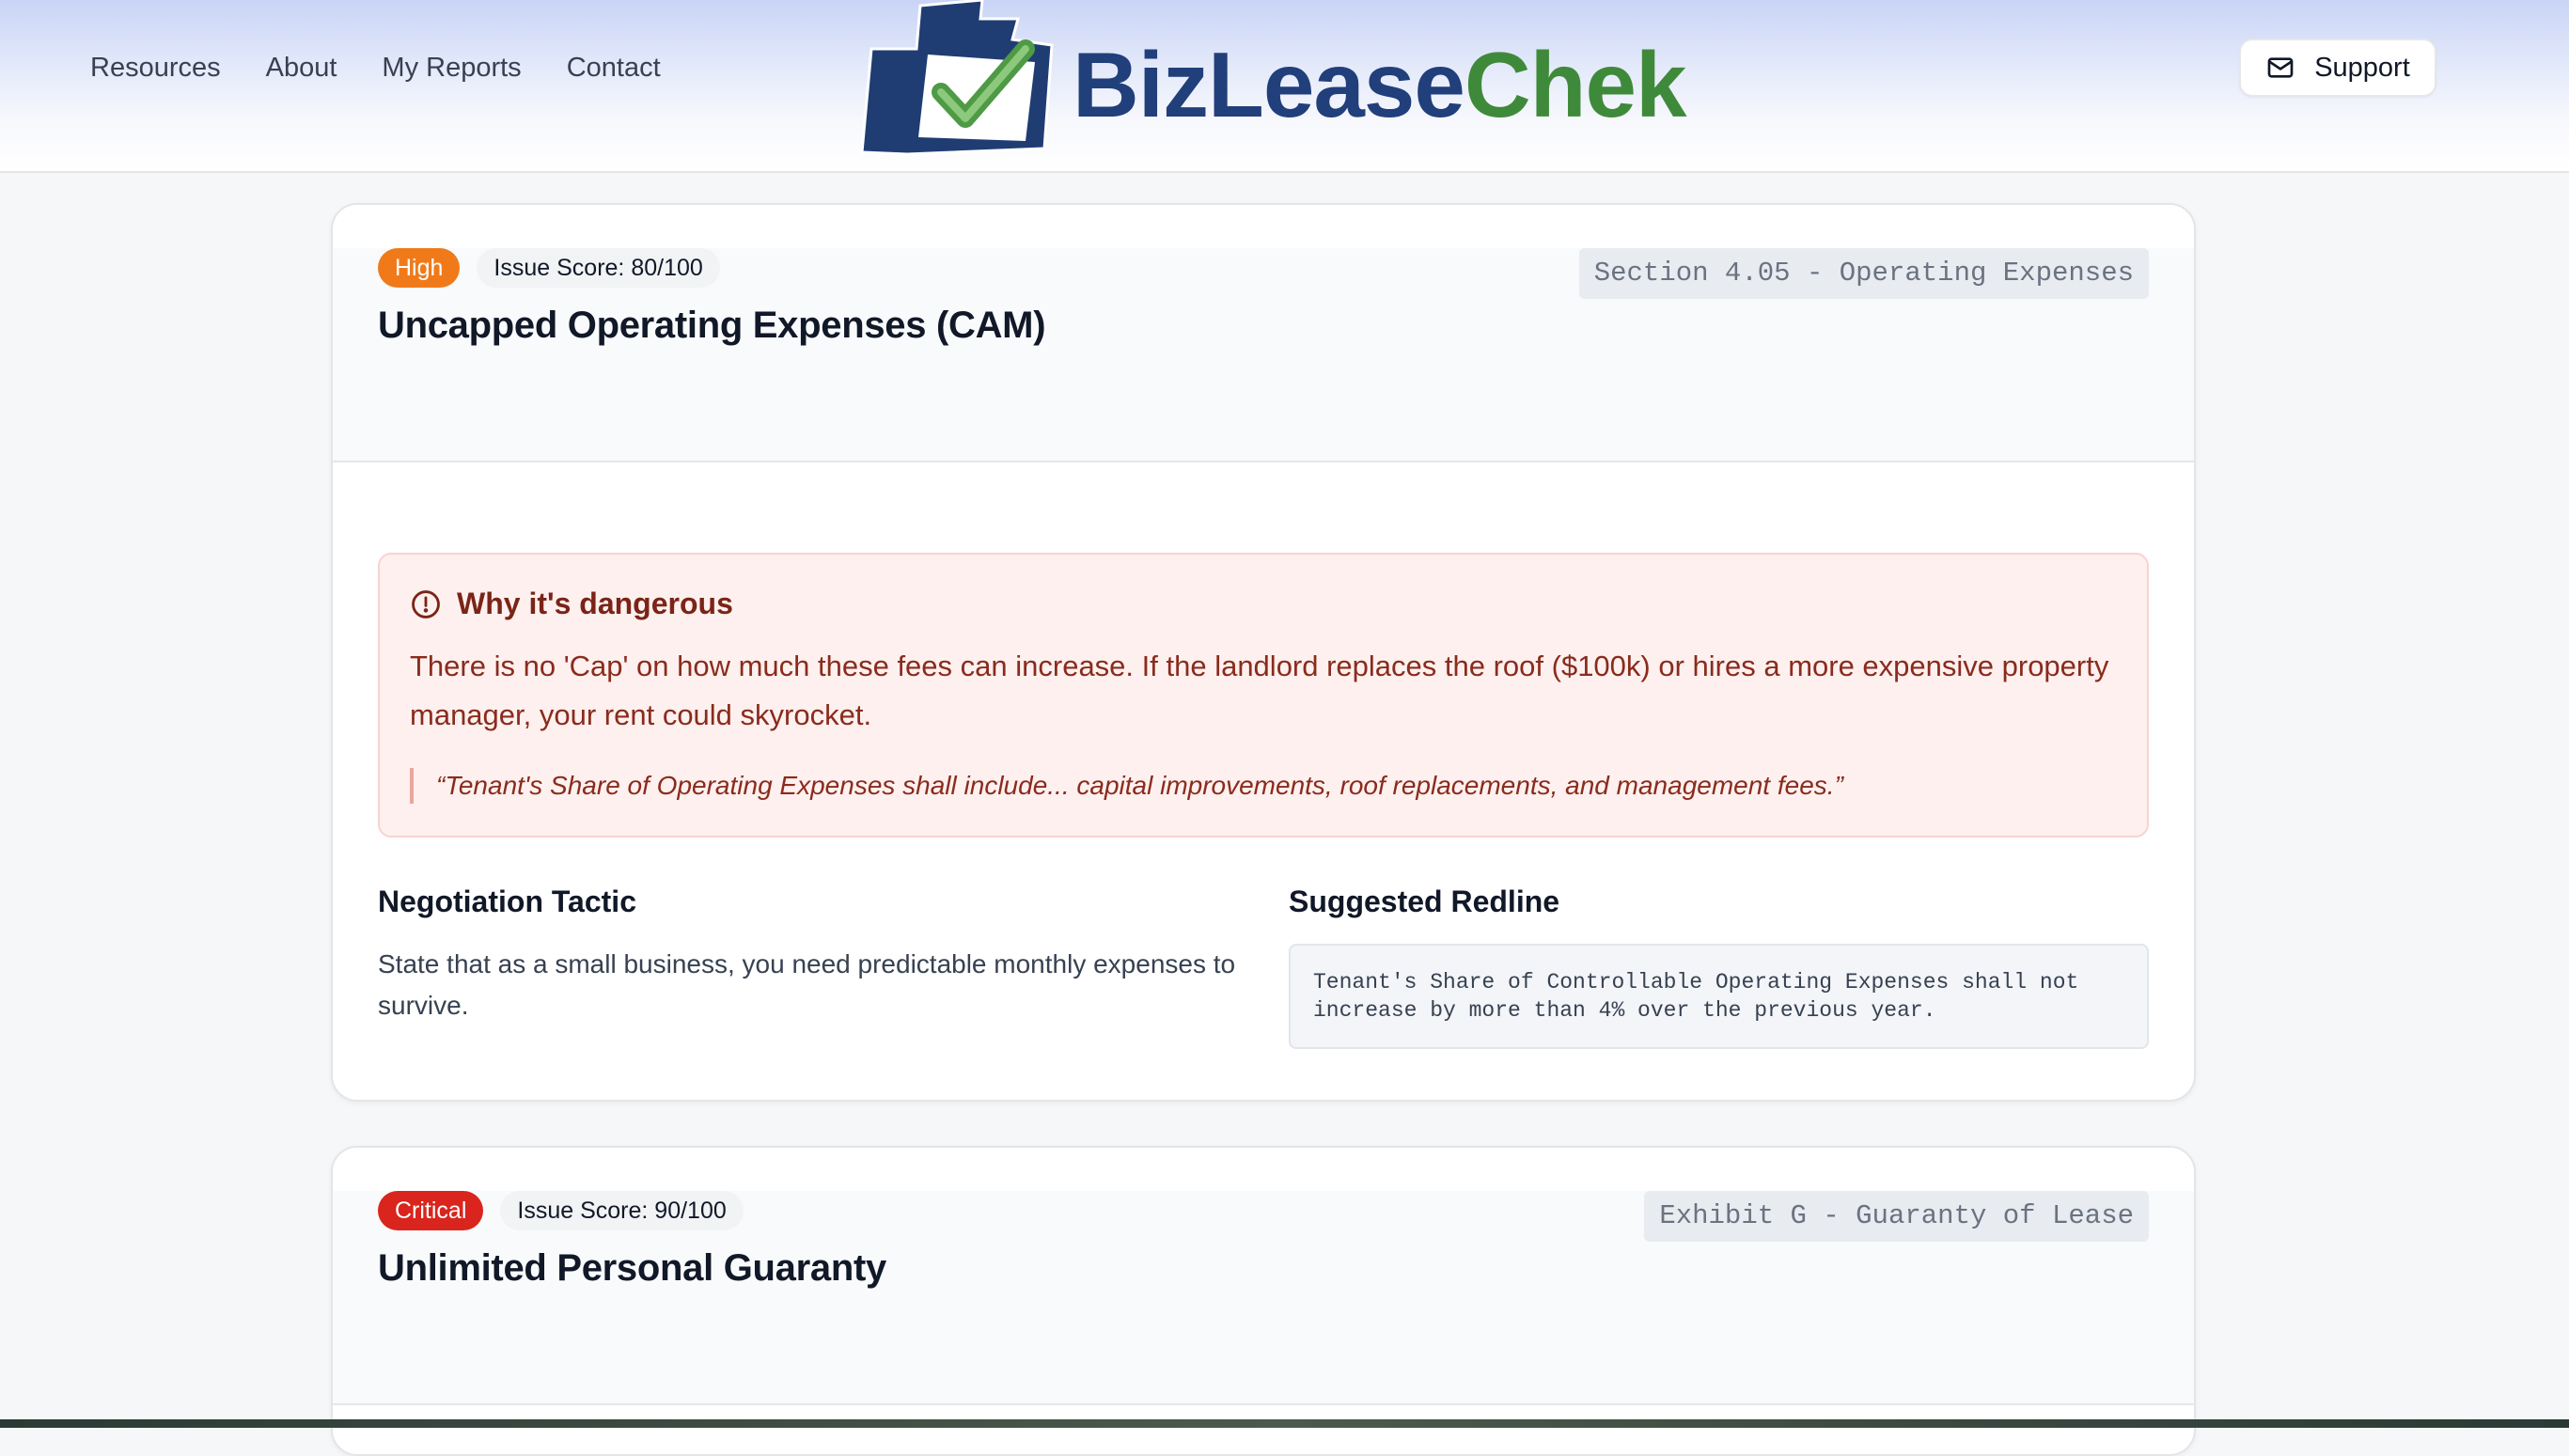 The width and height of the screenshot is (2569, 1456). Describe the element at coordinates (614, 68) in the screenshot. I see `nav-contact: Contact` at that location.